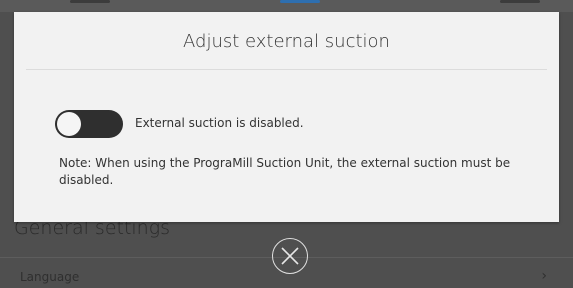  Describe the element at coordinates (50, 277) in the screenshot. I see `language-row-label: Language` at that location.